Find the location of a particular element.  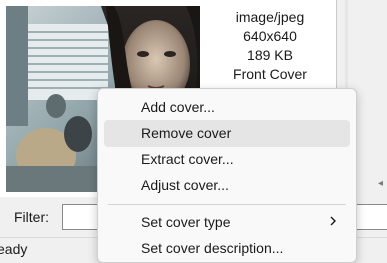

menu-item-label: Remove cover is located at coordinates (186, 133).